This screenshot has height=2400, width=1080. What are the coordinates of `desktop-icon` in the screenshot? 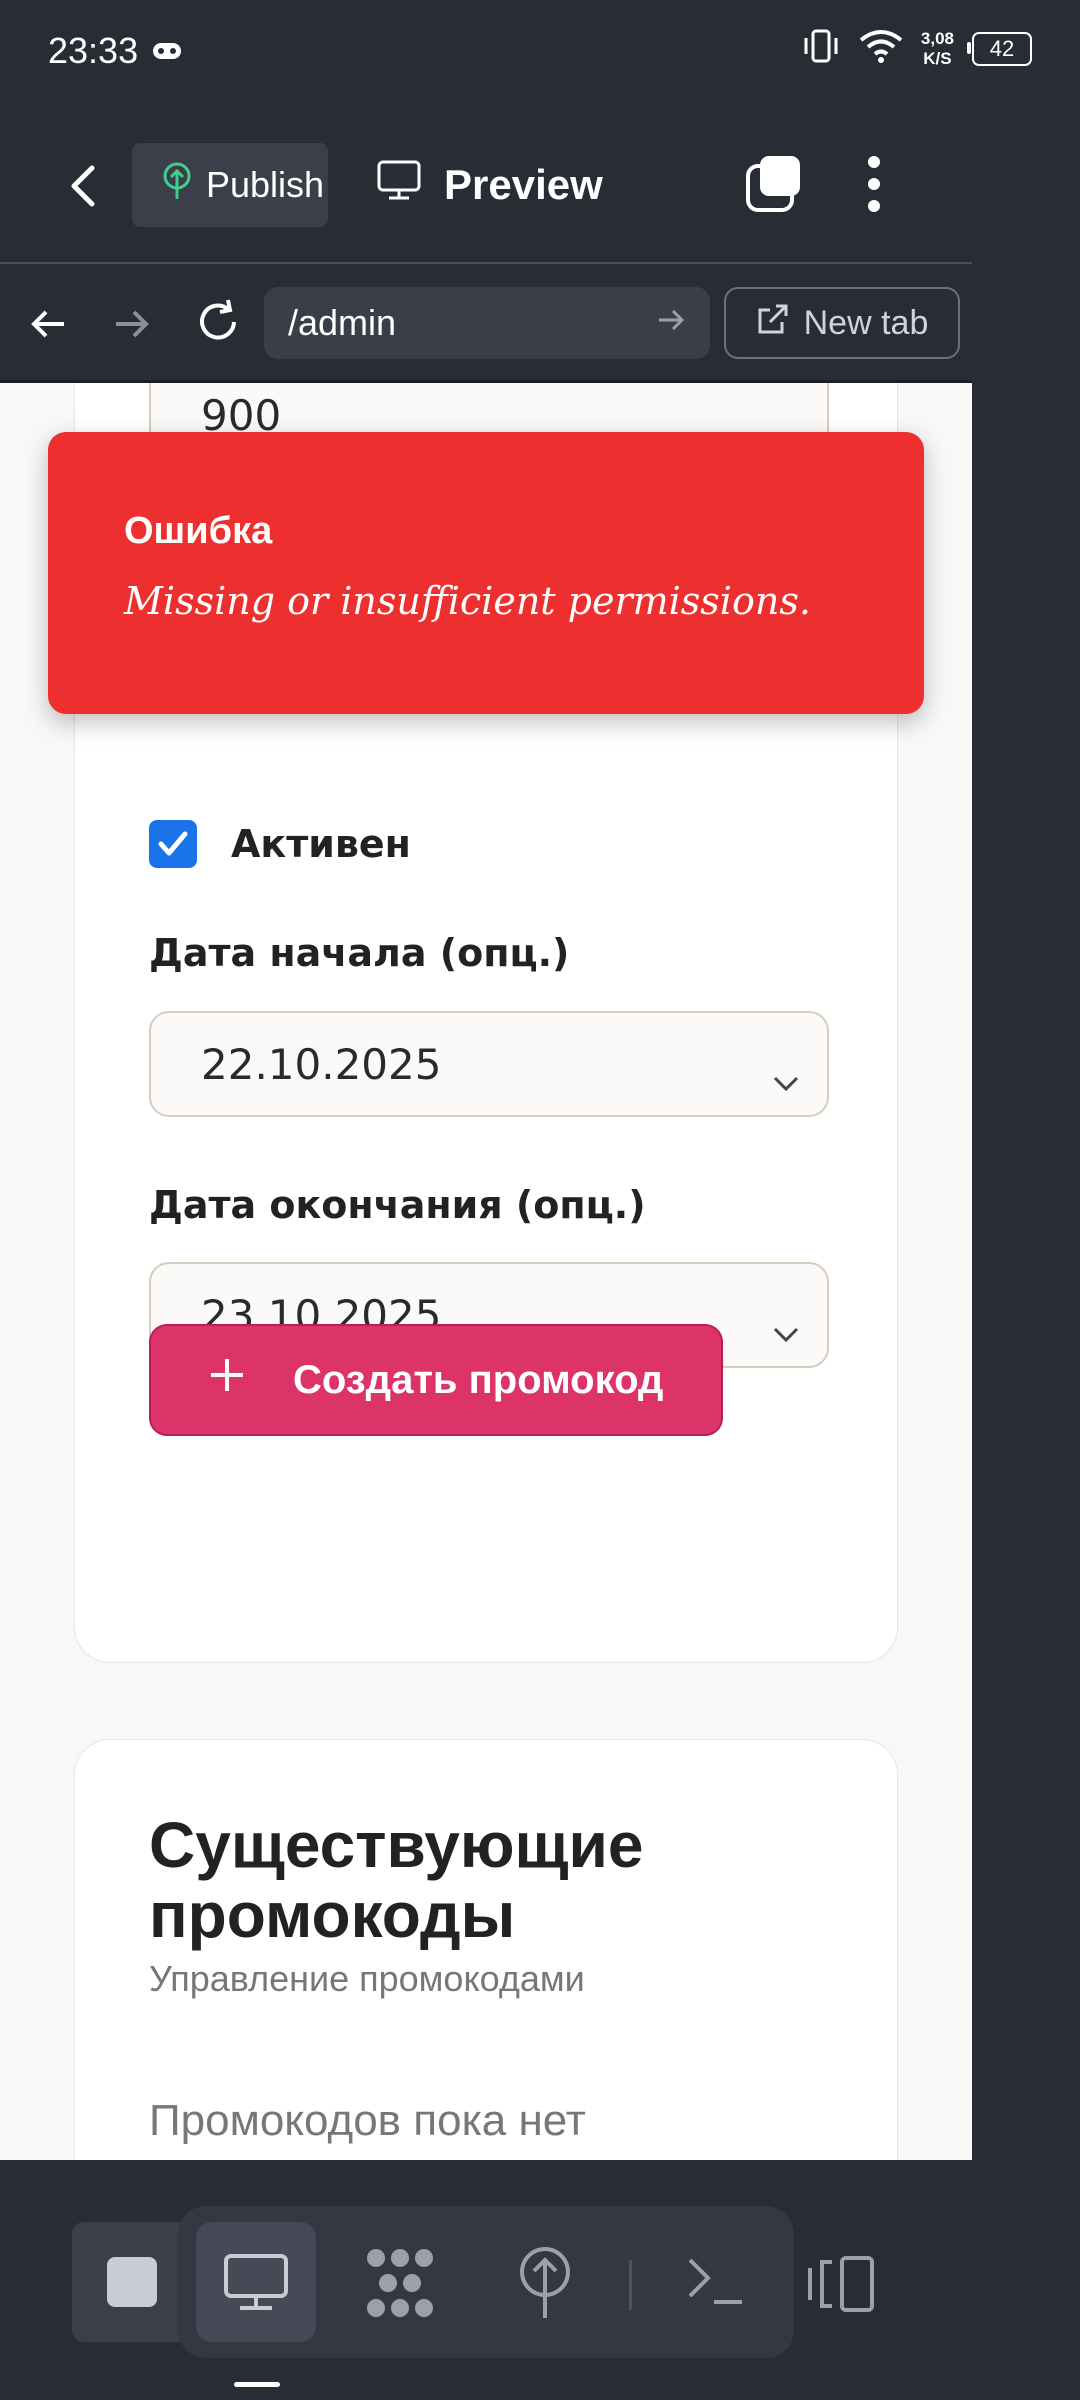 It's located at (256, 2282).